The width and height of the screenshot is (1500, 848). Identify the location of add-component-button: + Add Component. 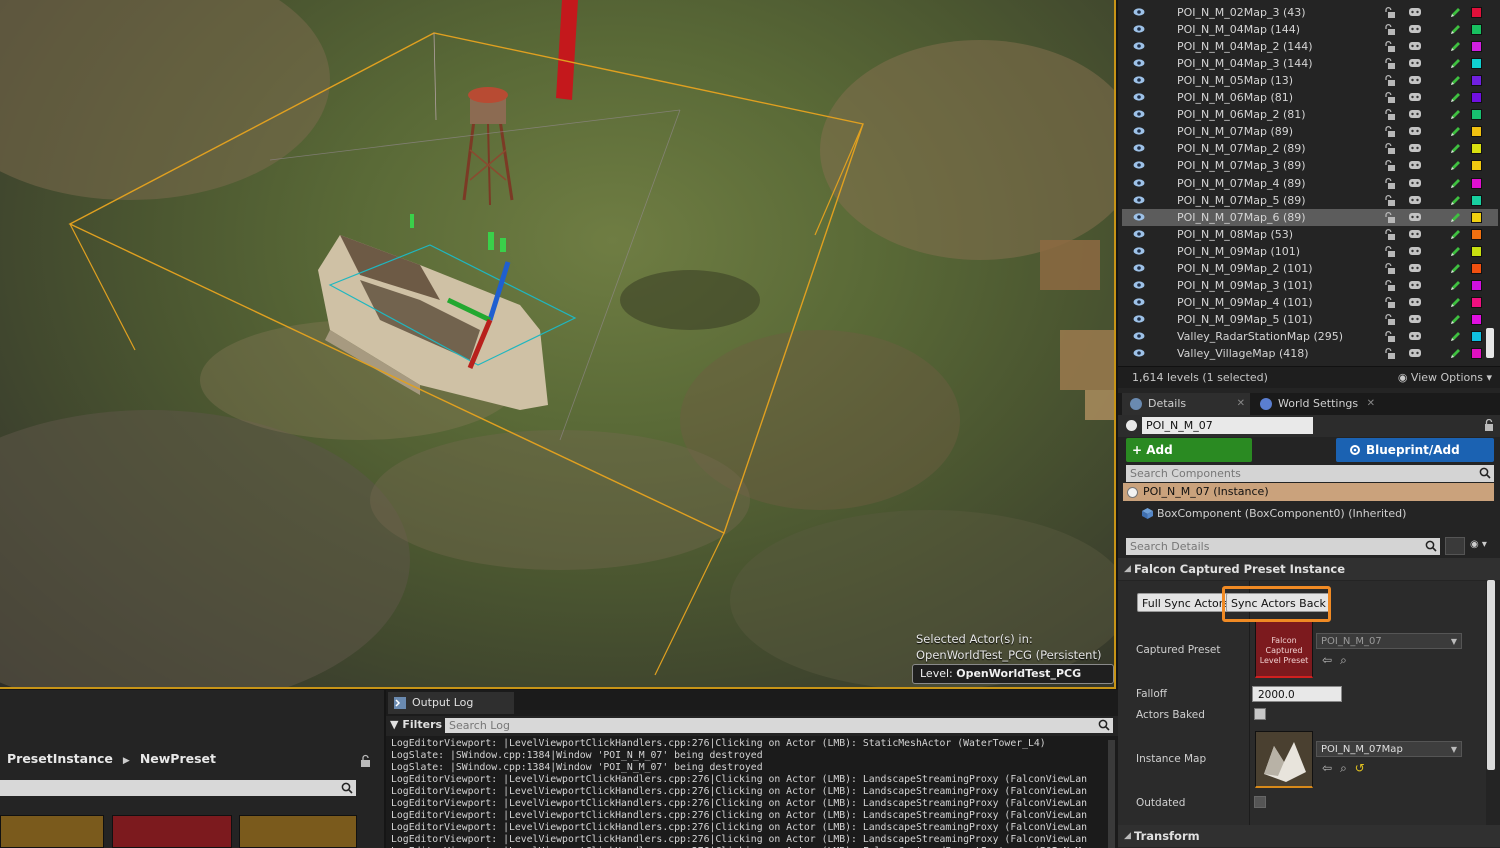
(1189, 459).